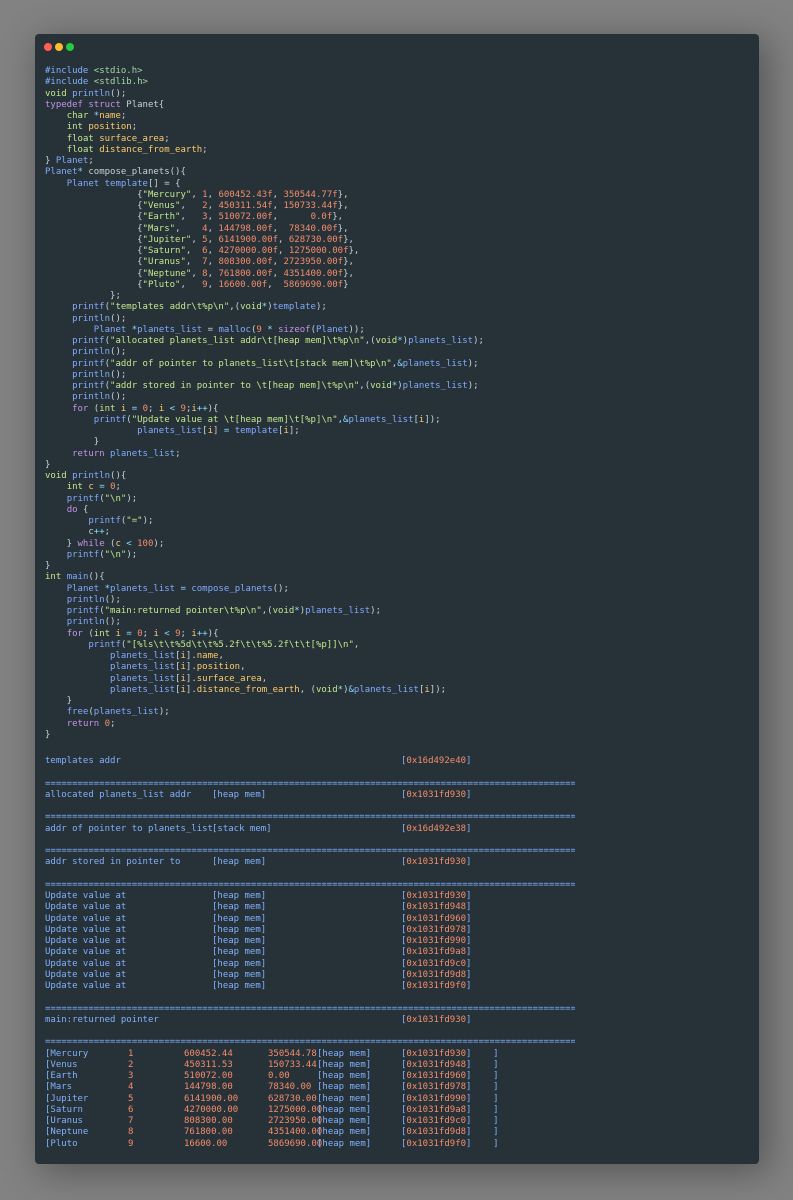 The width and height of the screenshot is (793, 1200). What do you see at coordinates (118, 794) in the screenshot?
I see `allocated-label: allocated planets_list addr` at bounding box center [118, 794].